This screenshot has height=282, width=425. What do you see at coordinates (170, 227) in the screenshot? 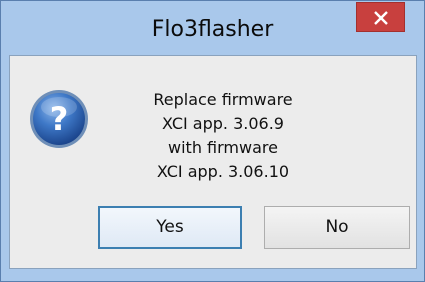
I see `yes-button: Yes` at bounding box center [170, 227].